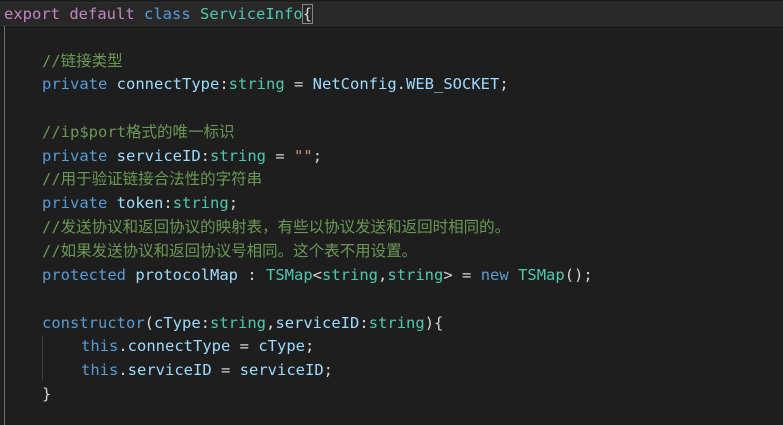  I want to click on code-line: private token:string;, so click(391, 203).